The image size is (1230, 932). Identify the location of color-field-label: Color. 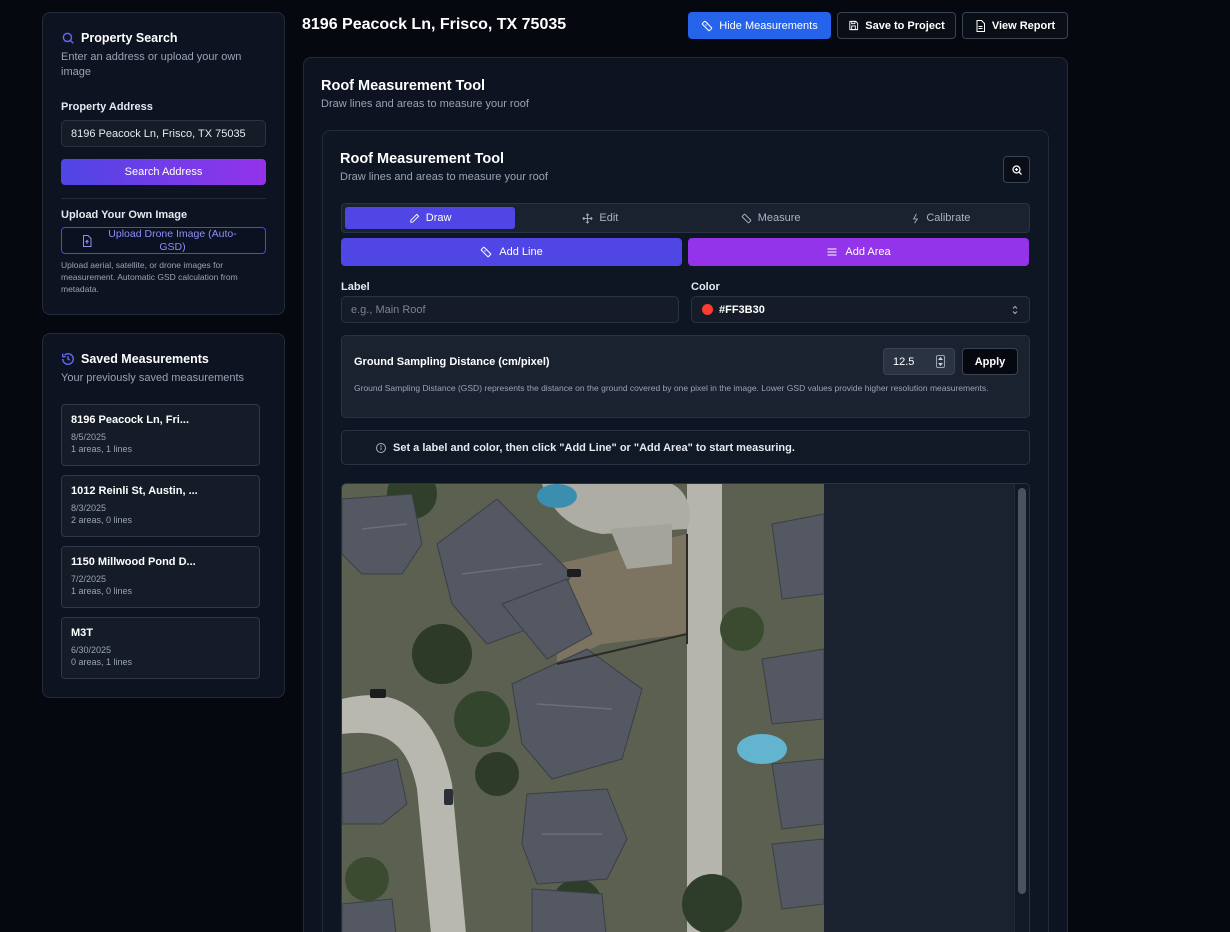
(705, 287).